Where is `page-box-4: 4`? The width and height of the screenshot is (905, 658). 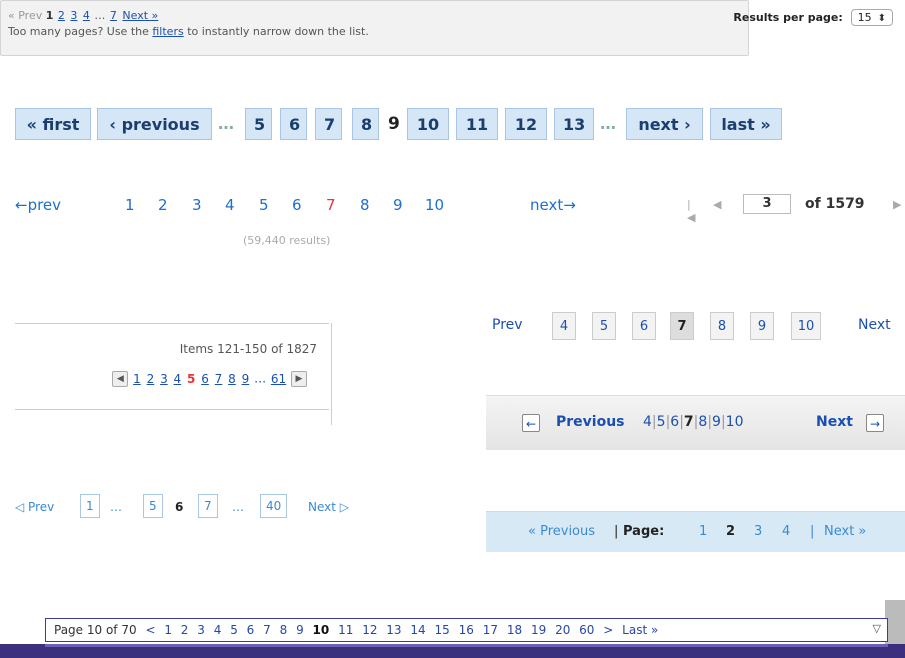 page-box-4: 4 is located at coordinates (564, 326).